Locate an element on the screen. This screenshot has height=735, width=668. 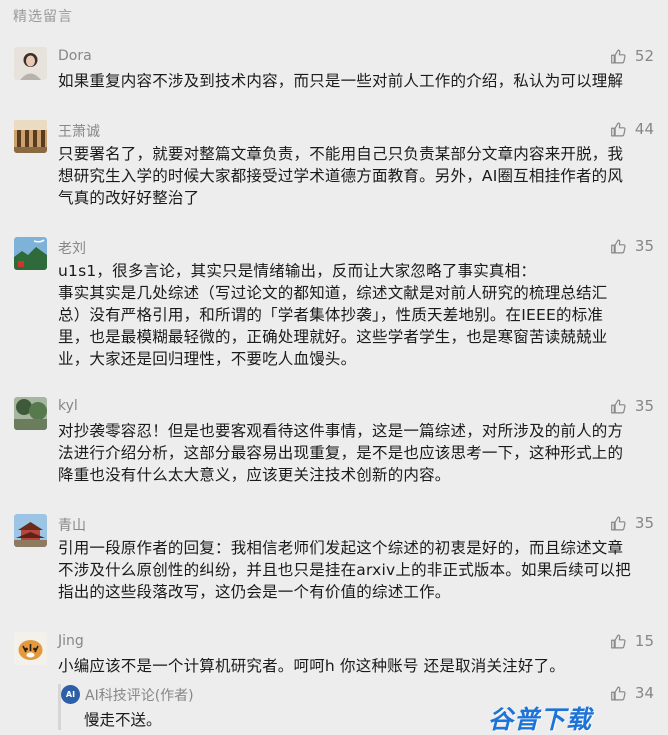
like-button: 52 is located at coordinates (632, 56).